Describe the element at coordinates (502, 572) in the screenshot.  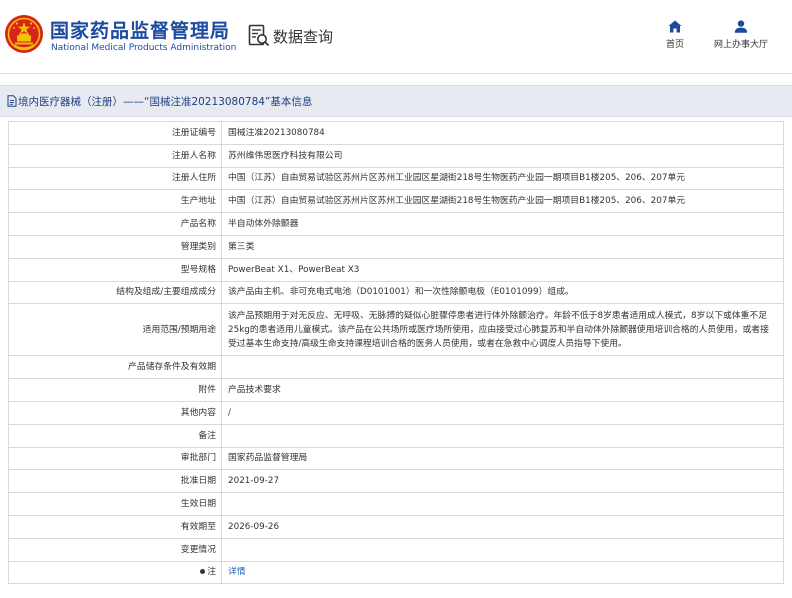
I see `note-value-cell: 详情` at that location.